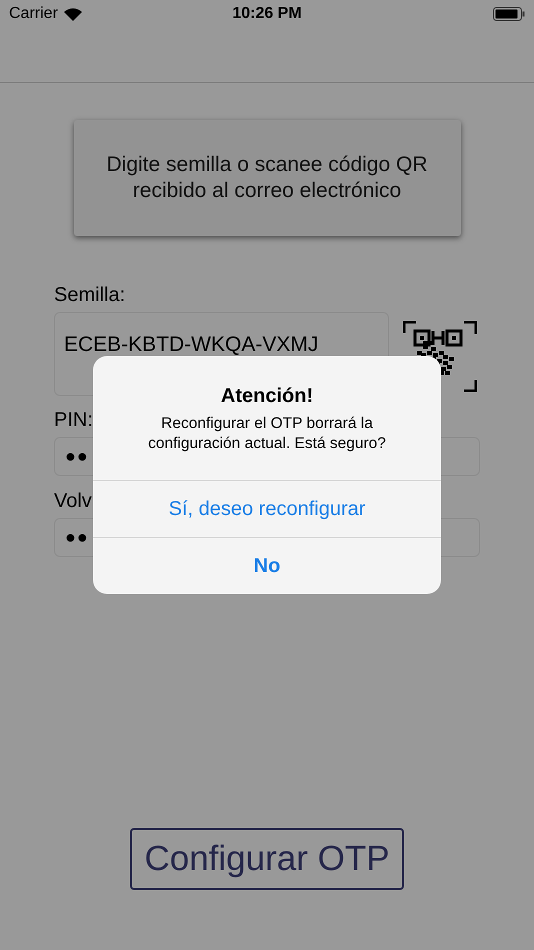 The width and height of the screenshot is (534, 950). Describe the element at coordinates (267, 859) in the screenshot. I see `configure-otp-button: Configurar OTP` at that location.